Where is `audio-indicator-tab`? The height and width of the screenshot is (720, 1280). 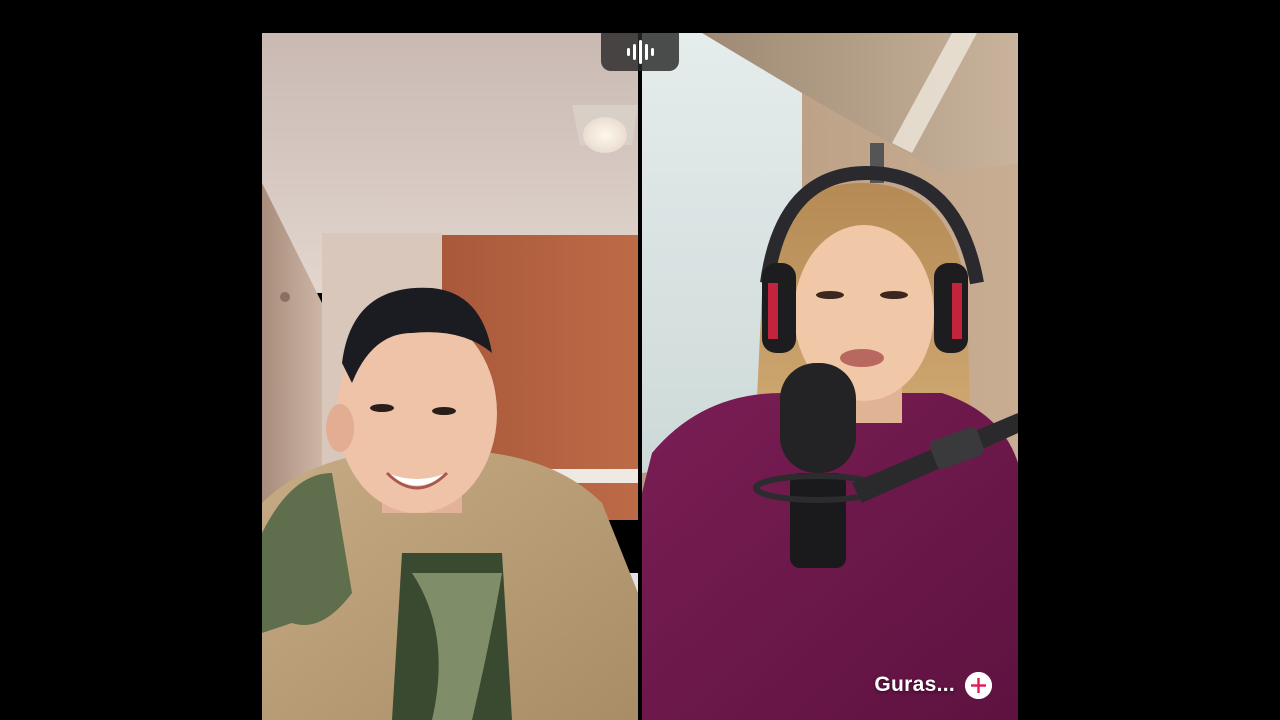
audio-indicator-tab is located at coordinates (640, 52).